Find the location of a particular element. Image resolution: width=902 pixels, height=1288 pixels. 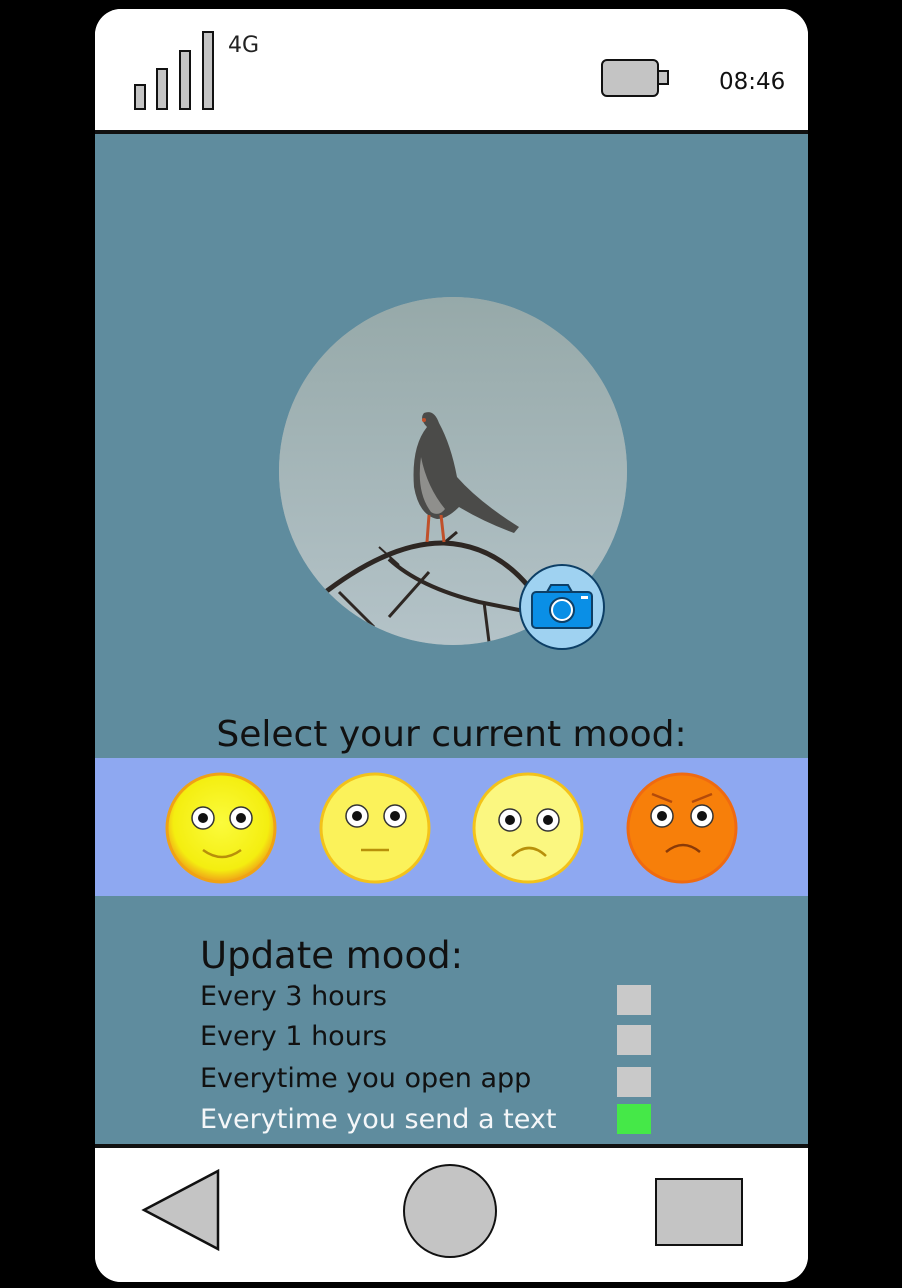

battery-icon is located at coordinates (635, 78).